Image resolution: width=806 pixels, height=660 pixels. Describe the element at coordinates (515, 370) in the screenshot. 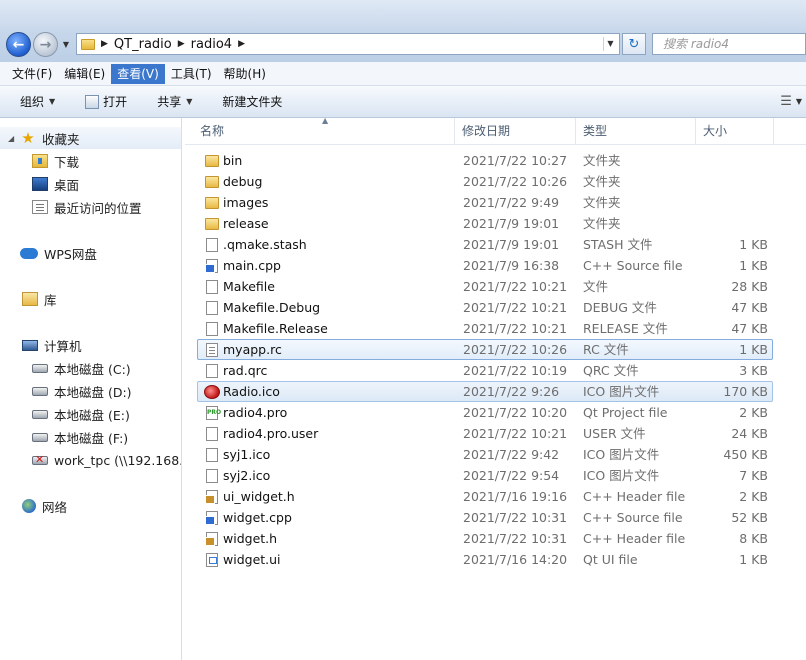

I see `file-modified-date: 2021/7/22 10:19` at that location.